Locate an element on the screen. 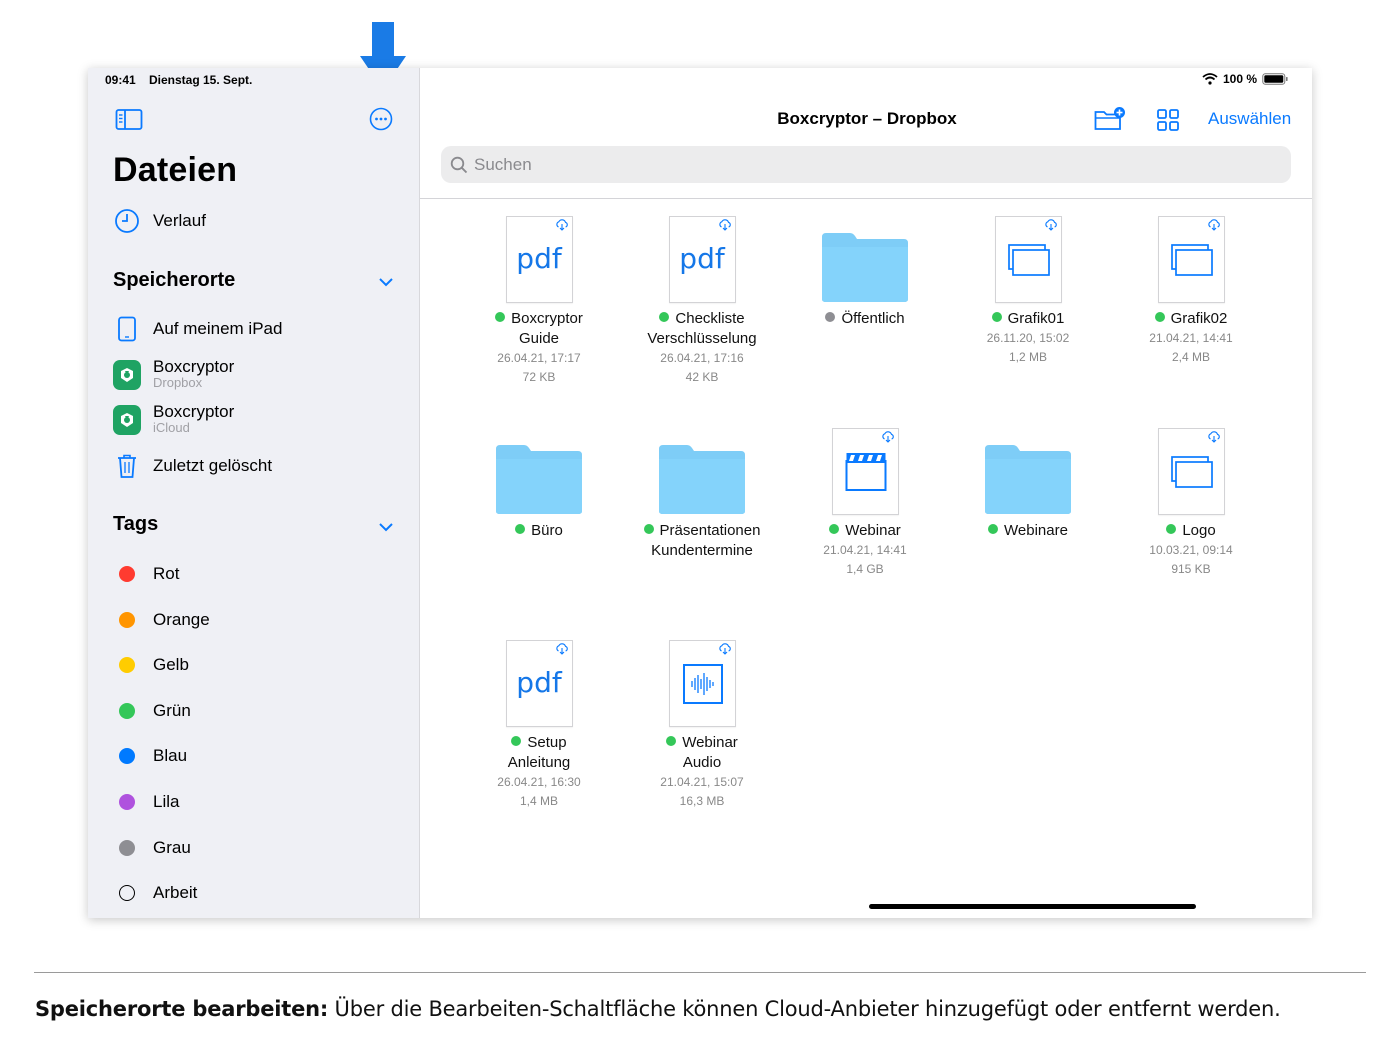 The height and width of the screenshot is (1050, 1400). pdf-label: pdf is located at coordinates (539, 258).